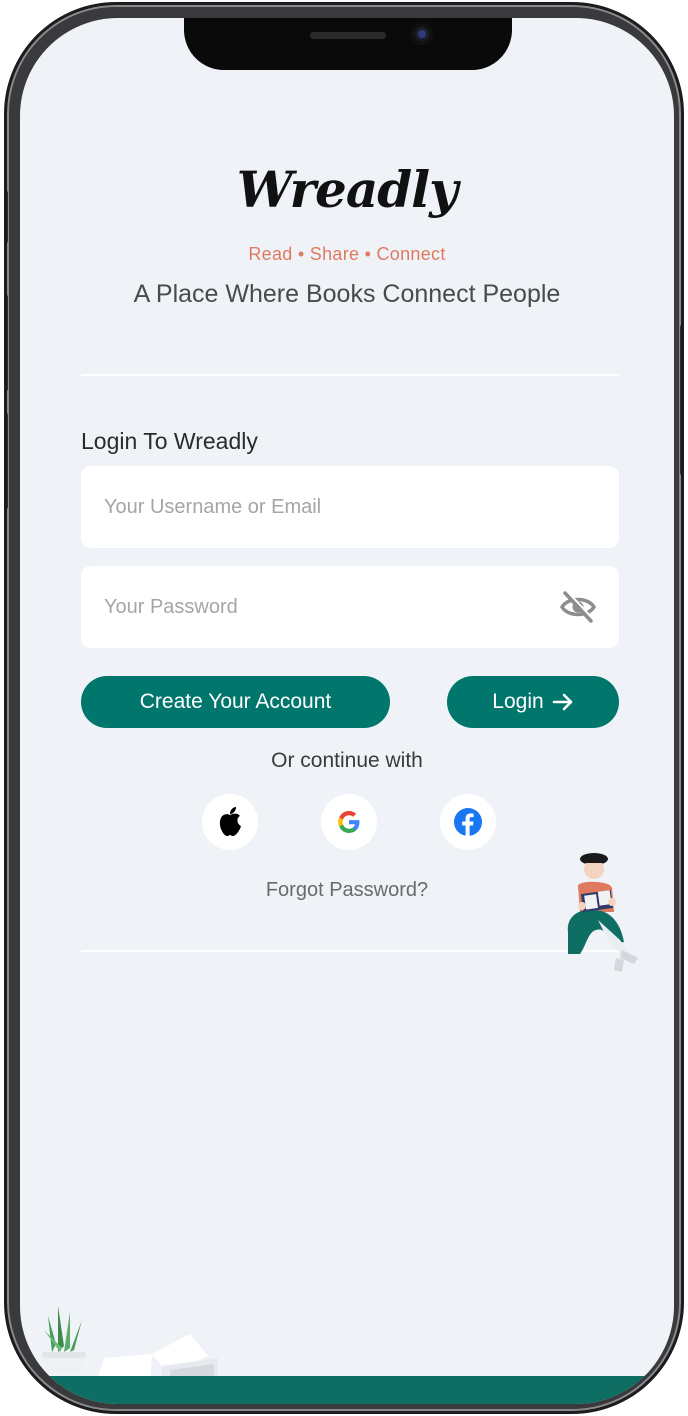  Describe the element at coordinates (422, 34) in the screenshot. I see `front-camera-icon` at that location.